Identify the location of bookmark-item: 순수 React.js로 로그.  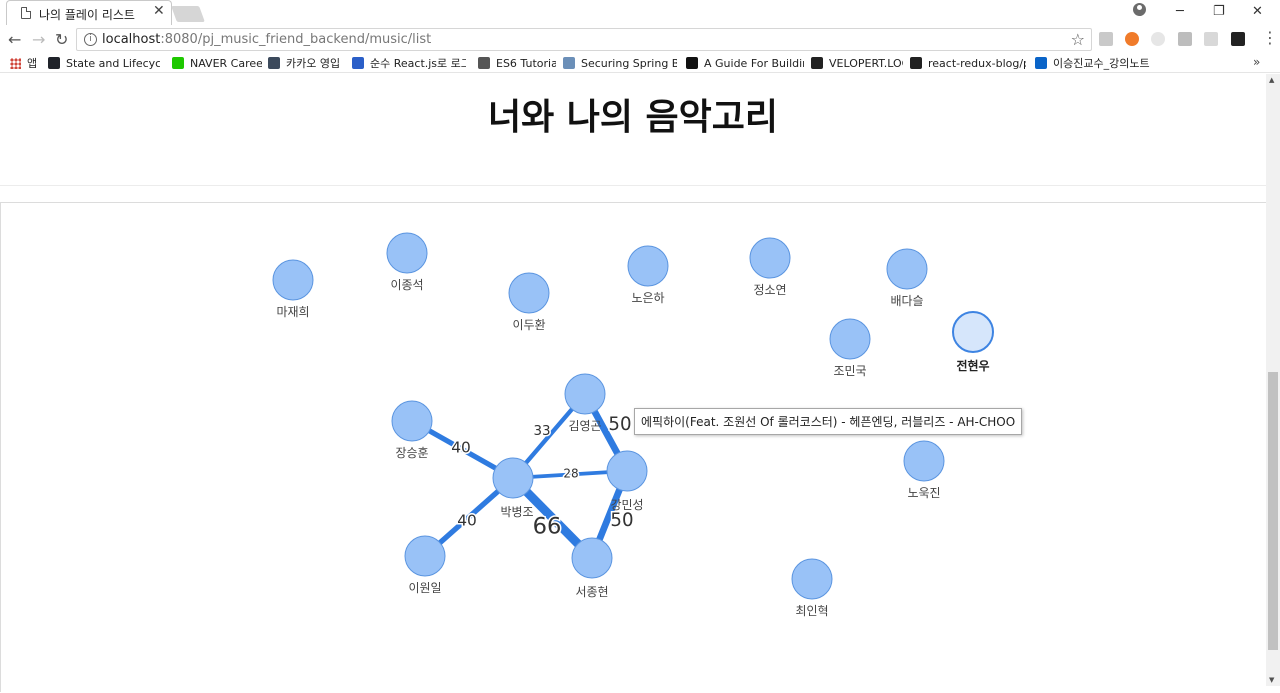
(409, 63).